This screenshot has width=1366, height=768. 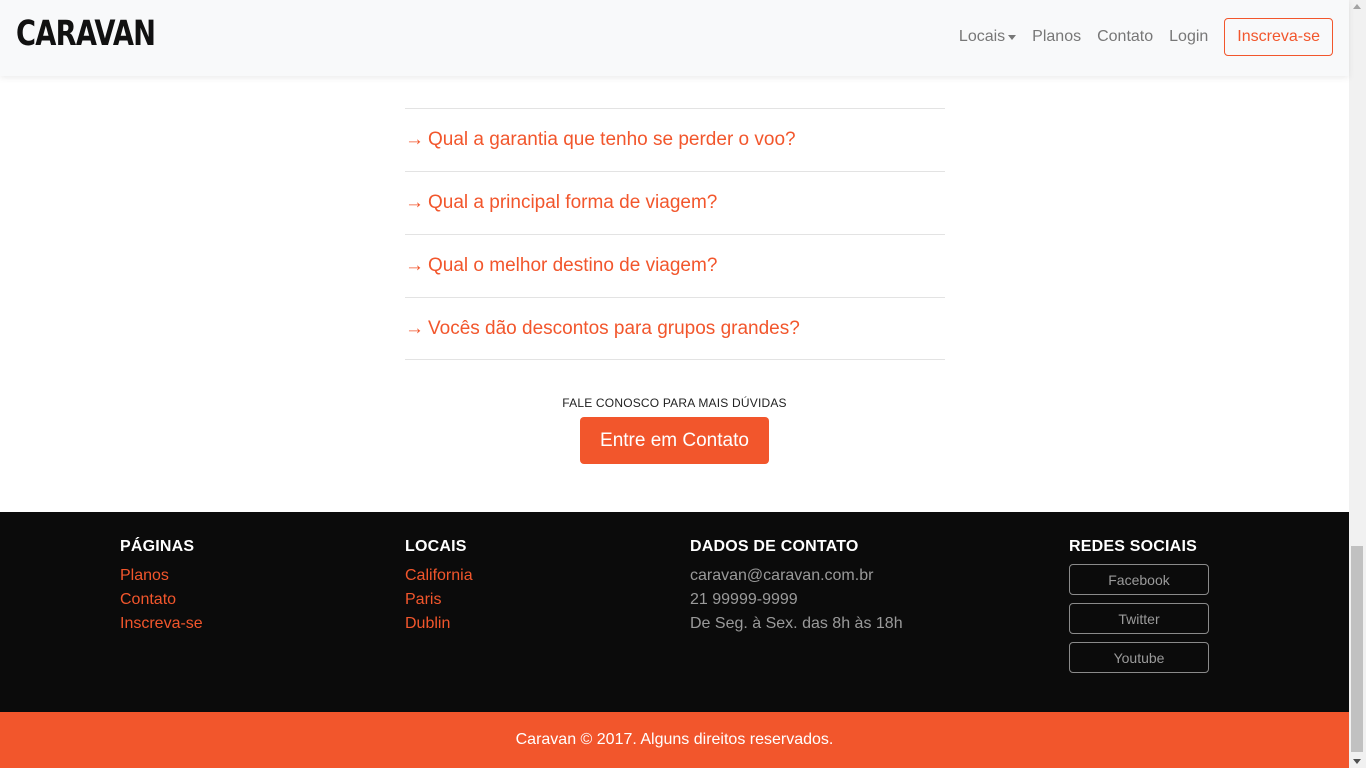 I want to click on nav-links: Locais Planos Contato Login Inscreva-se, so click(x=1138, y=37).